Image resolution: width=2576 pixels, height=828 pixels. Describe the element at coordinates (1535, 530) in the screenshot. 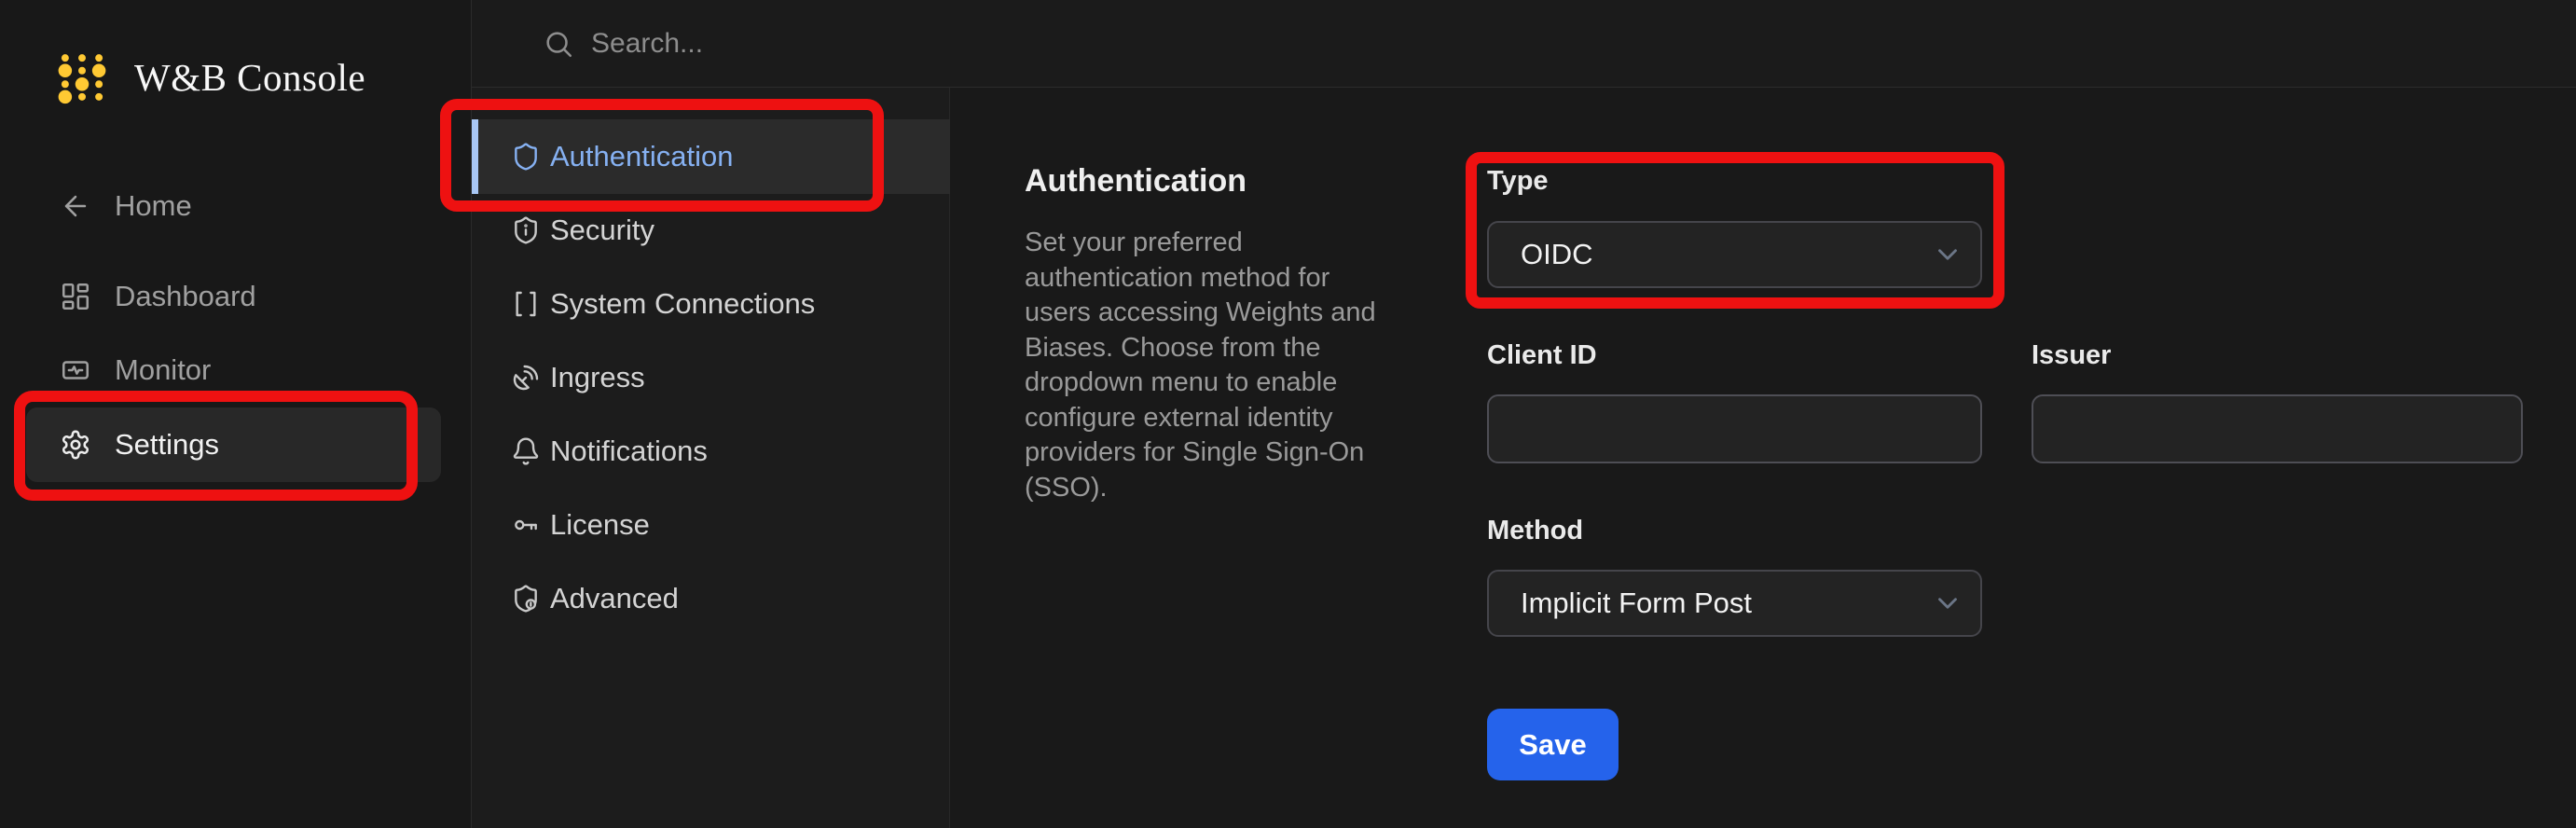

I see `method-label: Method` at that location.